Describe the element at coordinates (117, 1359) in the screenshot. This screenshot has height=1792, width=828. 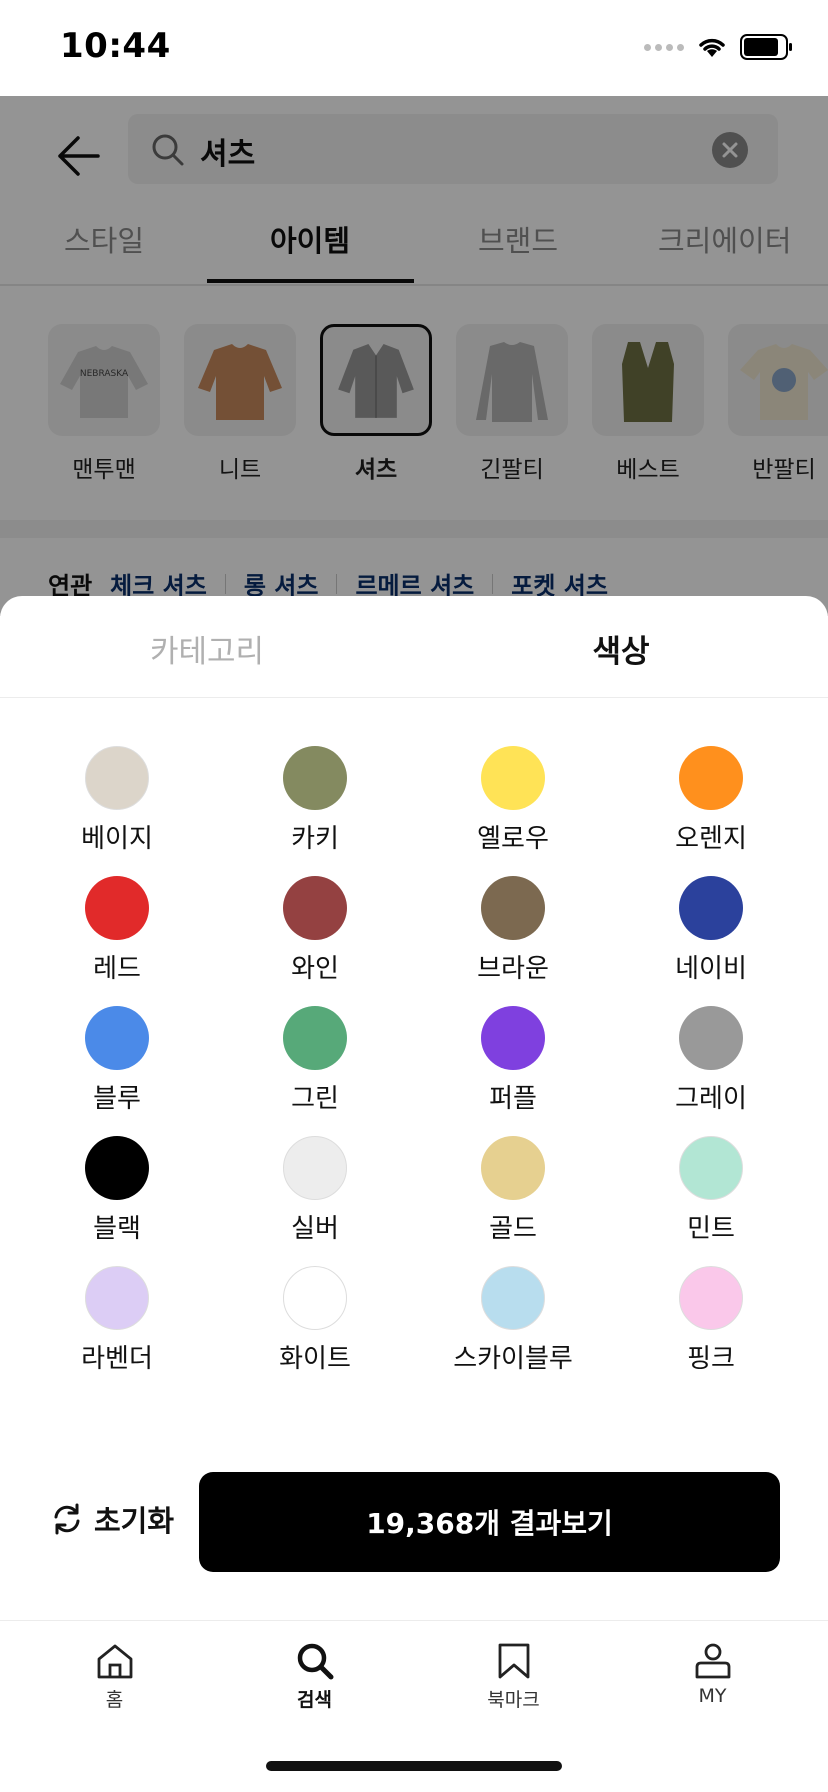
I see `color-name: 라벤더` at that location.